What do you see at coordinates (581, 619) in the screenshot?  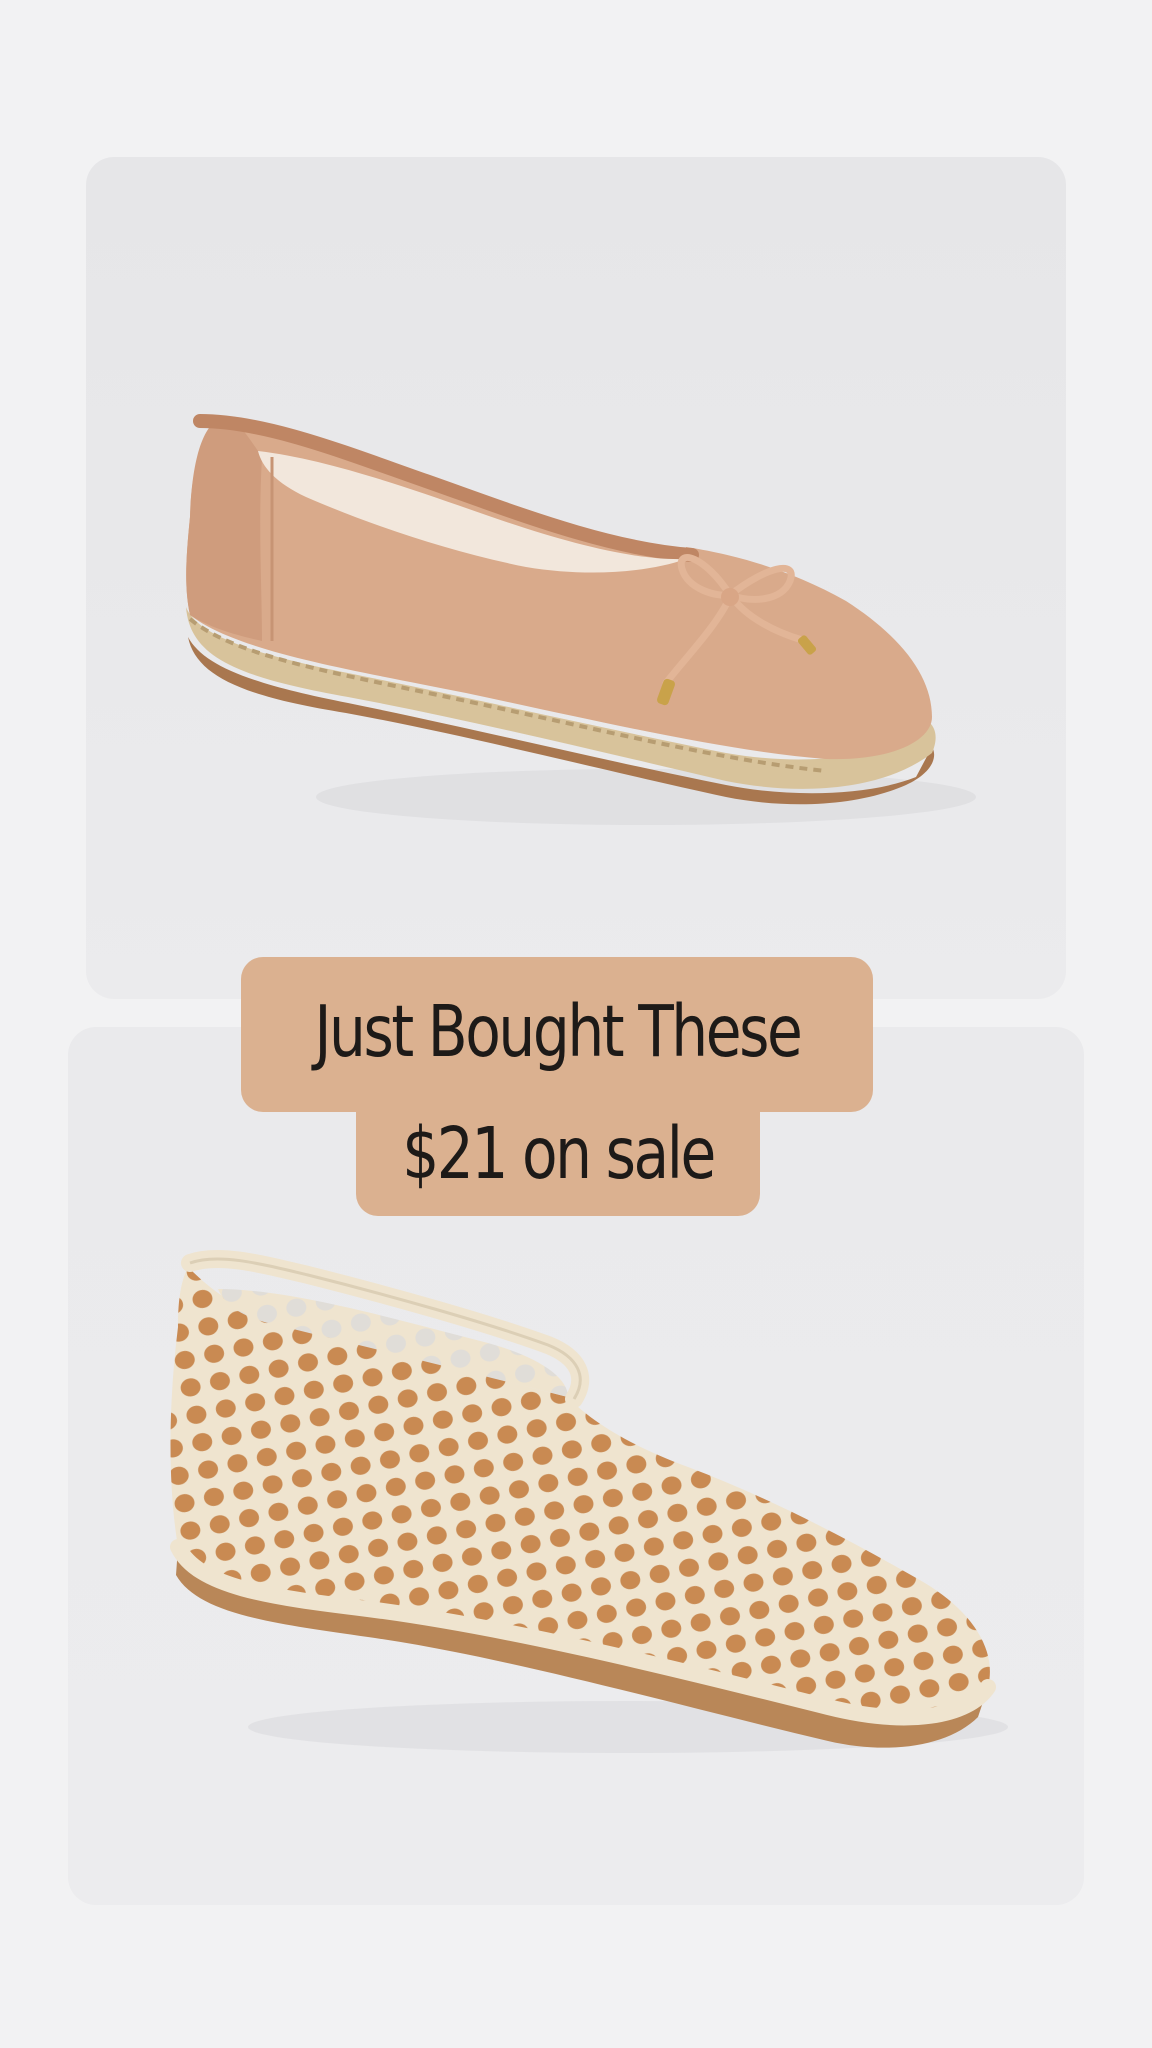 I see `tan-ballet-flat-image` at bounding box center [581, 619].